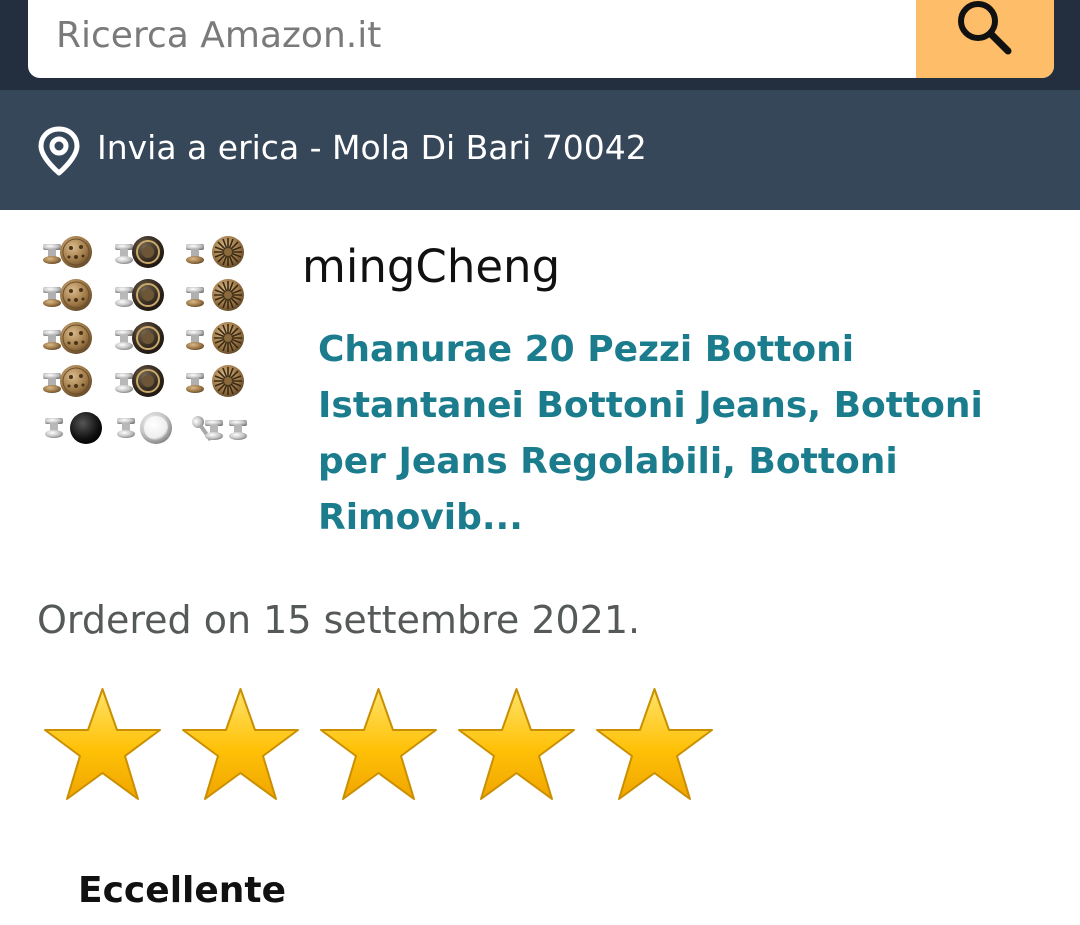 The height and width of the screenshot is (925, 1080). I want to click on star-rating, so click(385, 750).